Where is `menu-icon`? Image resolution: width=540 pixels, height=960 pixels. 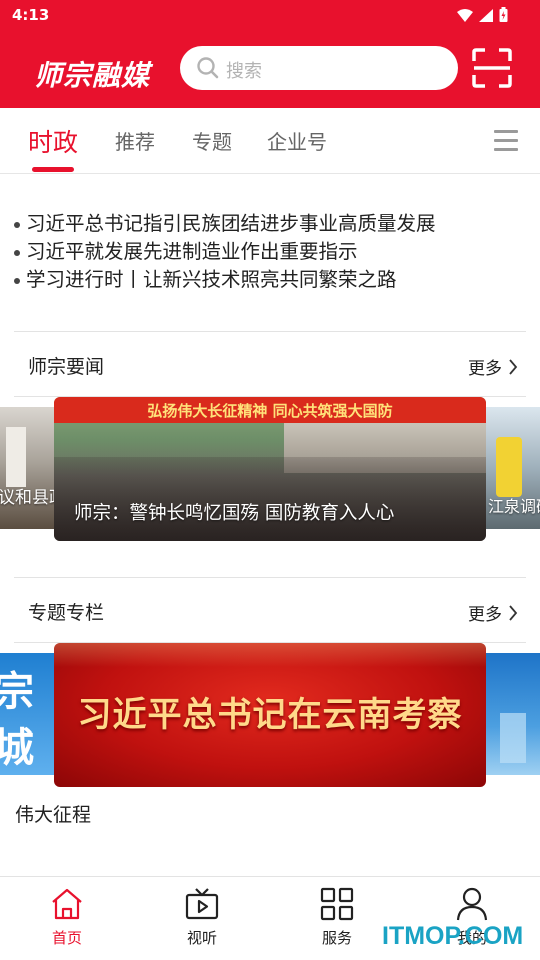
menu-icon is located at coordinates (506, 143).